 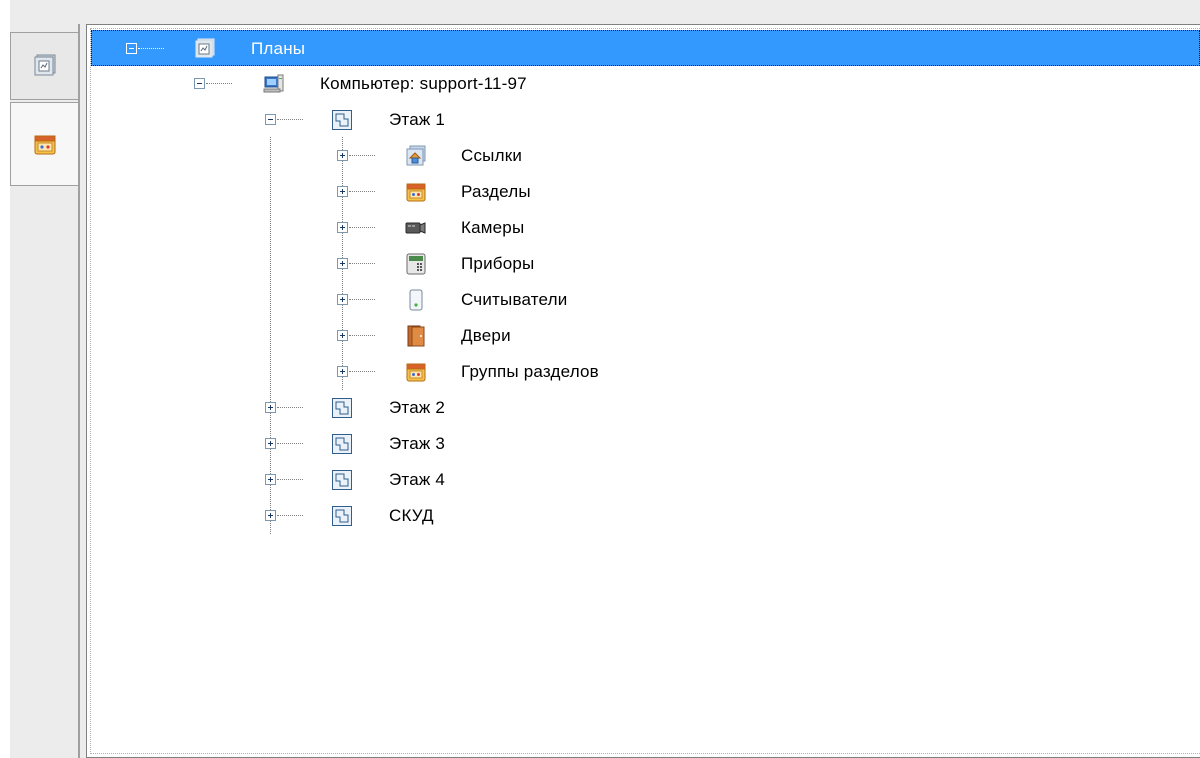 I want to click on tree-node-label: Приборы, so click(x=498, y=263).